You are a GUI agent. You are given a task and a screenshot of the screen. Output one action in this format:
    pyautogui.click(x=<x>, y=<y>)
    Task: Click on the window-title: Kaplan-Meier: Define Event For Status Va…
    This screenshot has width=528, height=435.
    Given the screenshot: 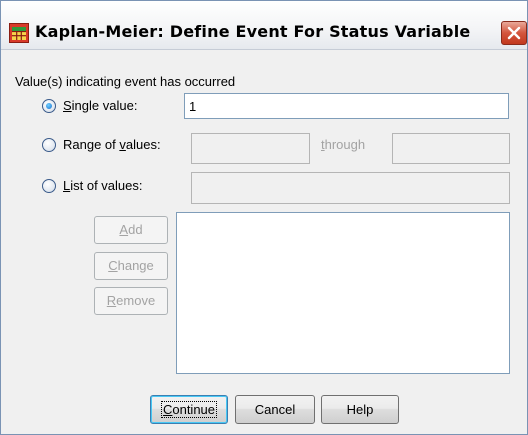 What is the action you would take?
    pyautogui.click(x=253, y=31)
    